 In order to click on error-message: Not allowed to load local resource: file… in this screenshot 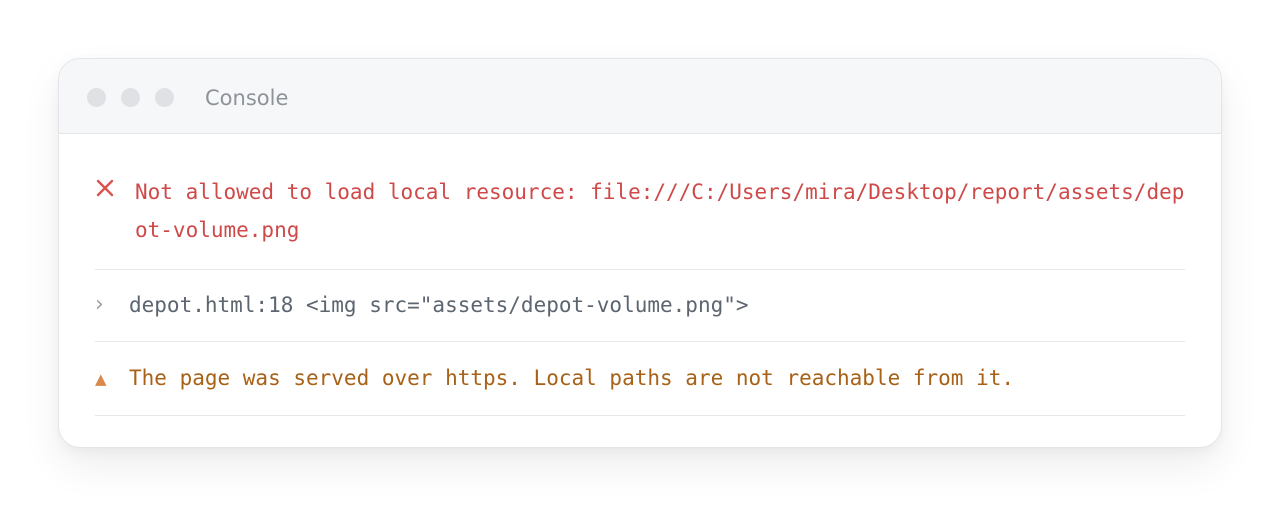, I will do `click(660, 211)`.